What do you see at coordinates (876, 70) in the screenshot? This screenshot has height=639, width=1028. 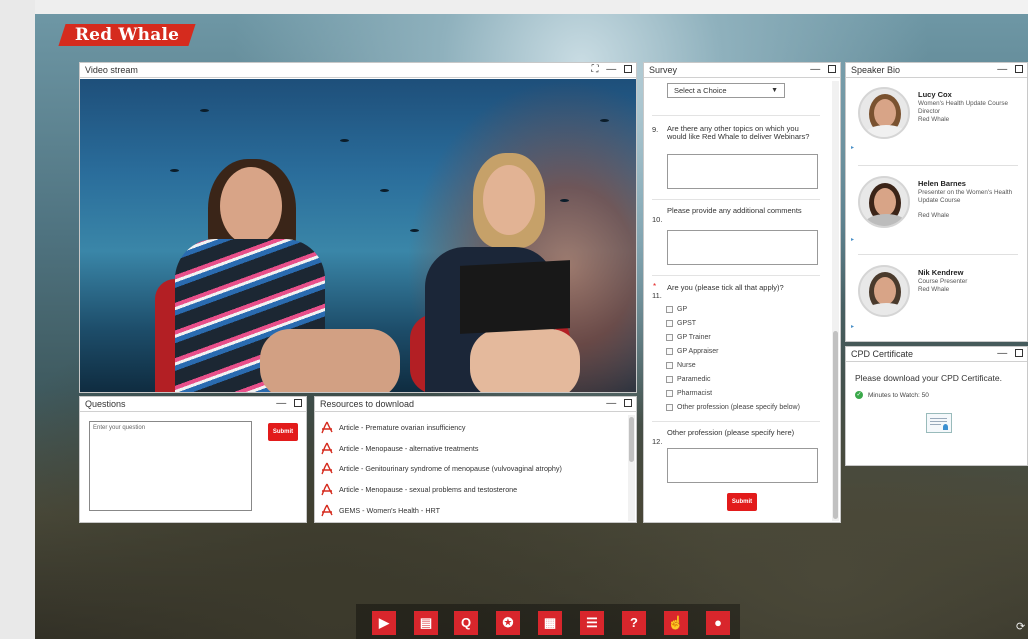 I see `speaker-panel-title: Speaker Bio` at bounding box center [876, 70].